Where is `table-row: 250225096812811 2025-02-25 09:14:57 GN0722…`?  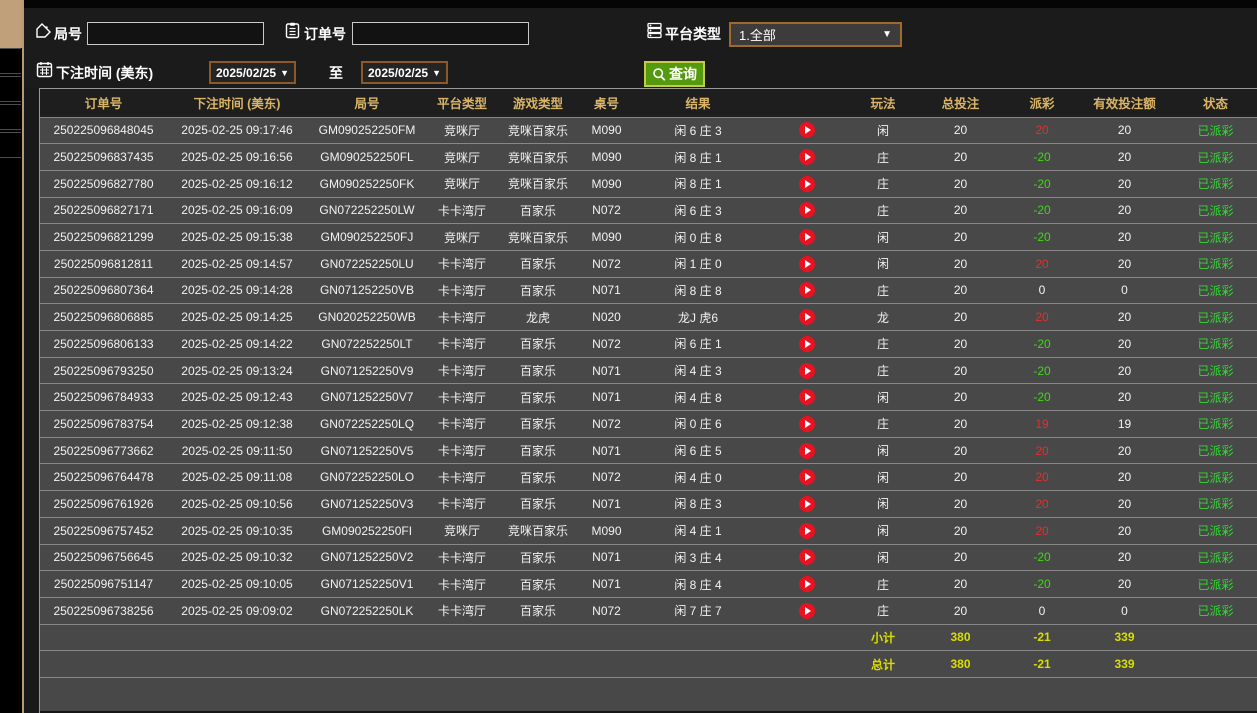
table-row: 250225096812811 2025-02-25 09:14:57 GN0722… is located at coordinates (648, 263).